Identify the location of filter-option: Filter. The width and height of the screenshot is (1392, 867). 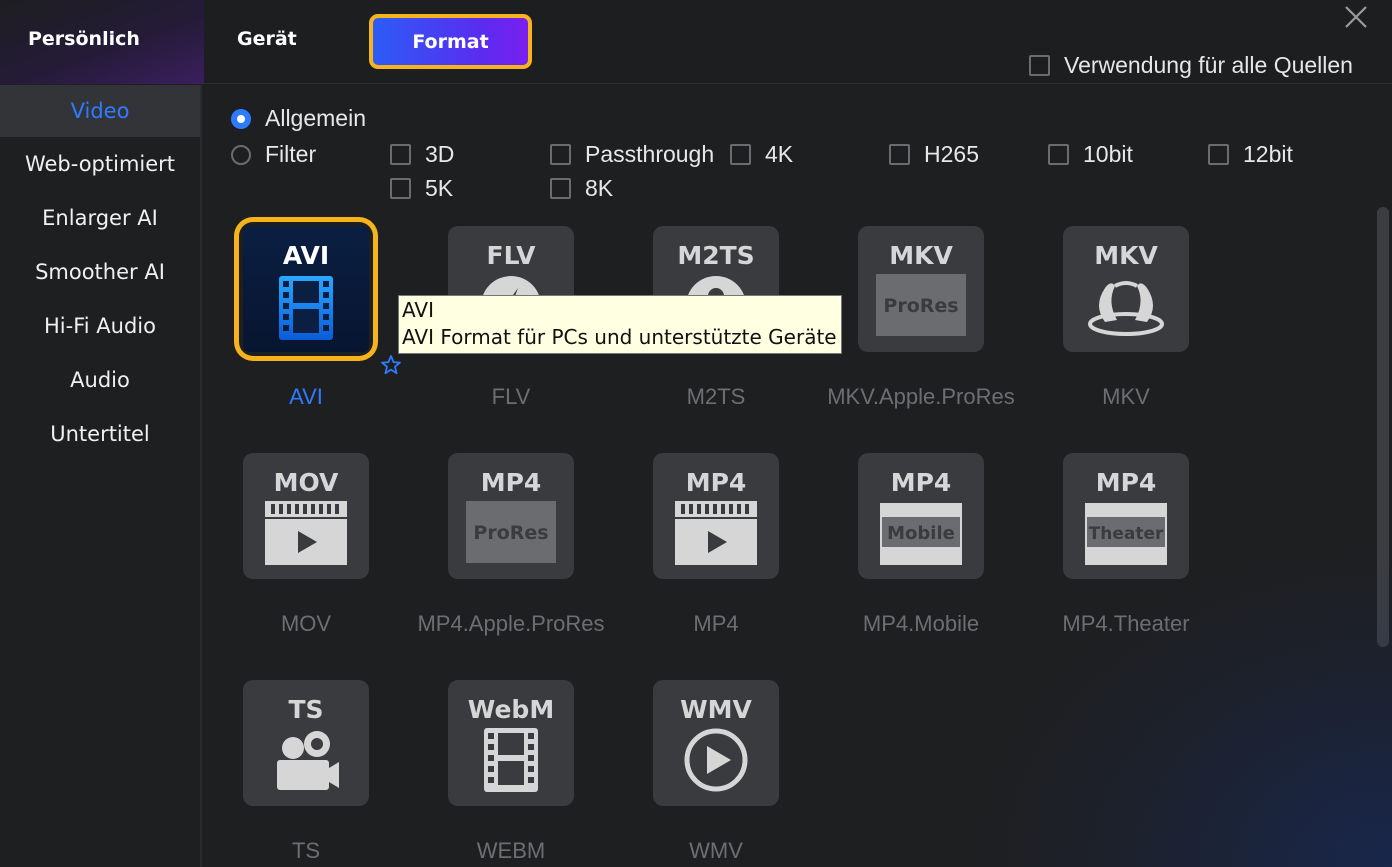
(273, 154).